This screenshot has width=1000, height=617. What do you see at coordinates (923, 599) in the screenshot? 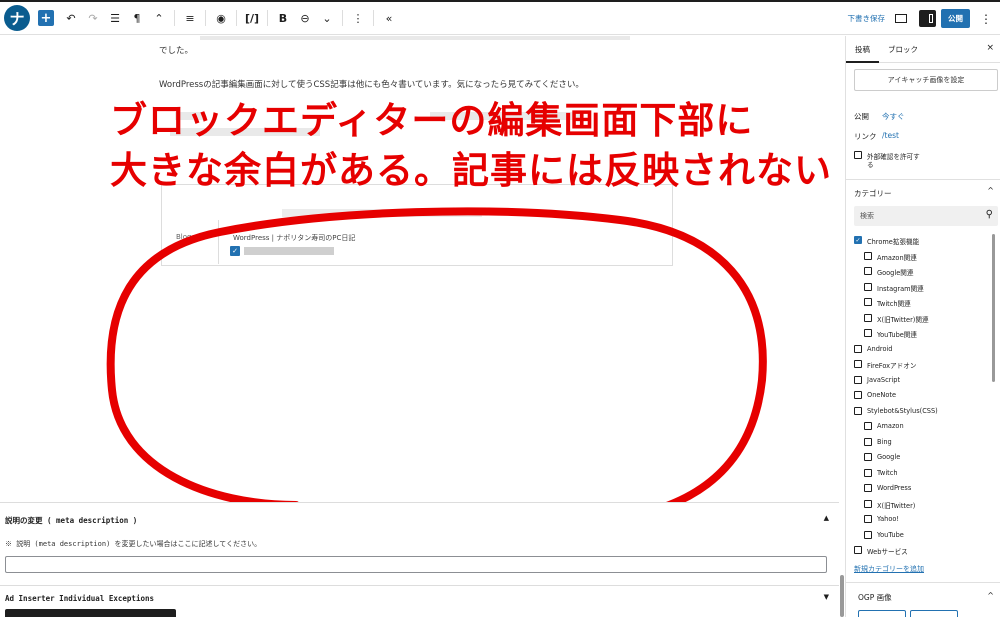
I see `ogp-panel: OGP 画像 ^` at bounding box center [923, 599].